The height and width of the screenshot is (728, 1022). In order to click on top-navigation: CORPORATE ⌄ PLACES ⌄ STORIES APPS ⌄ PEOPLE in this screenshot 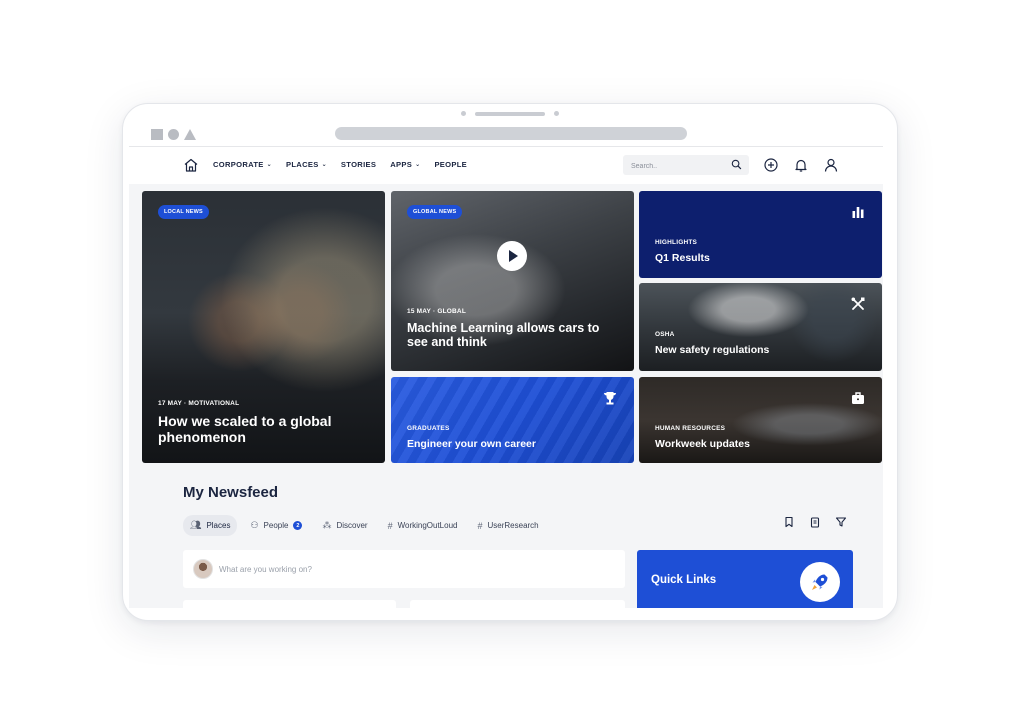, I will do `click(506, 165)`.